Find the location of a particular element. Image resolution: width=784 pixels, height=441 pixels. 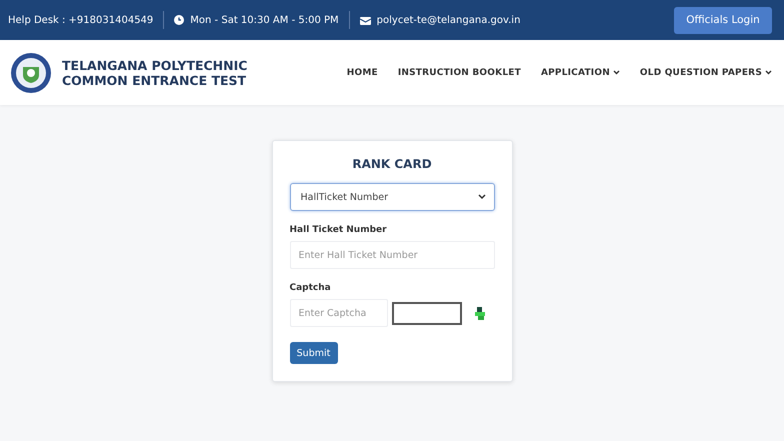

office-hours: Mon - Sat 10:30 AM - 5:00 PM is located at coordinates (264, 20).